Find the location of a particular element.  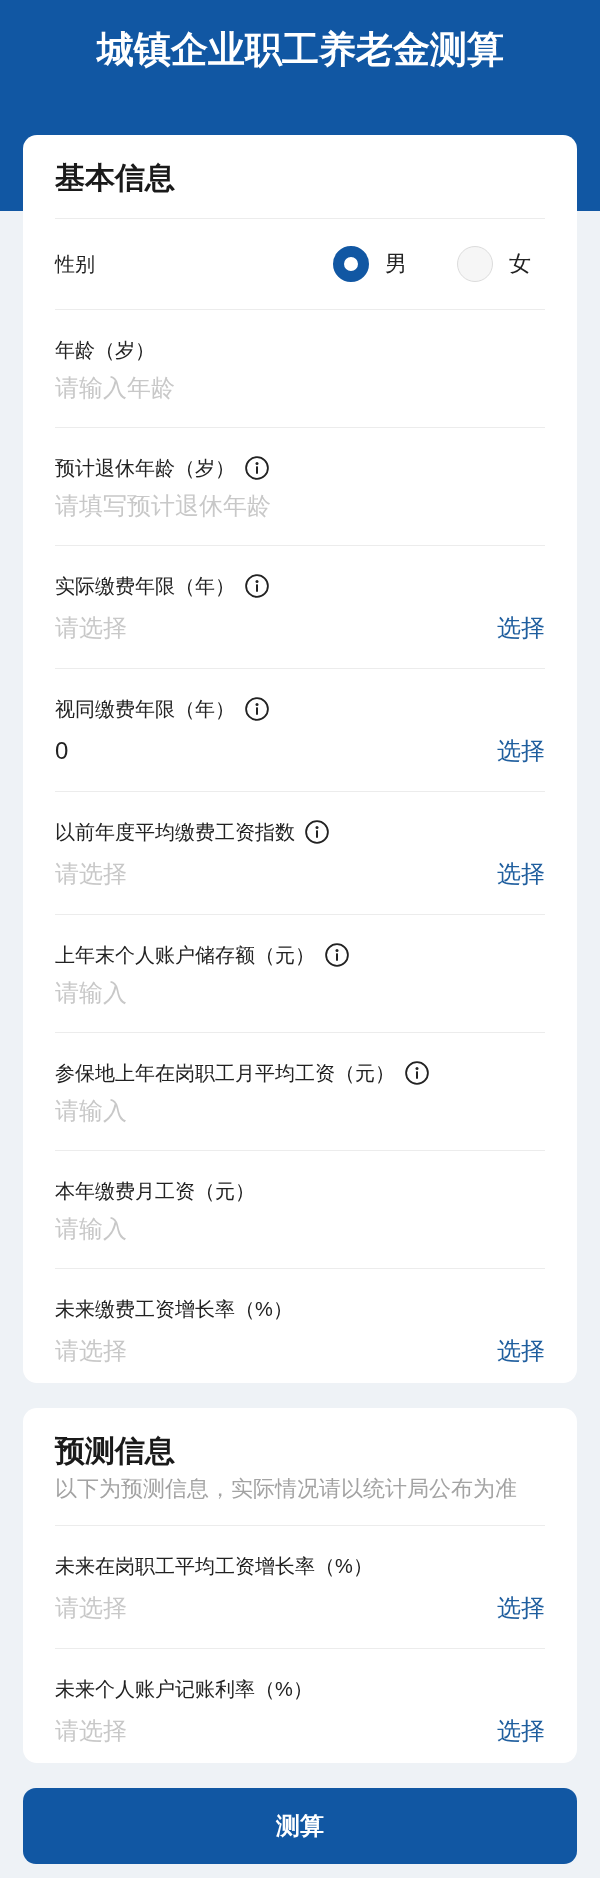

field-label: 参保地上年在岗职工月平均工资（元） is located at coordinates (225, 1073).